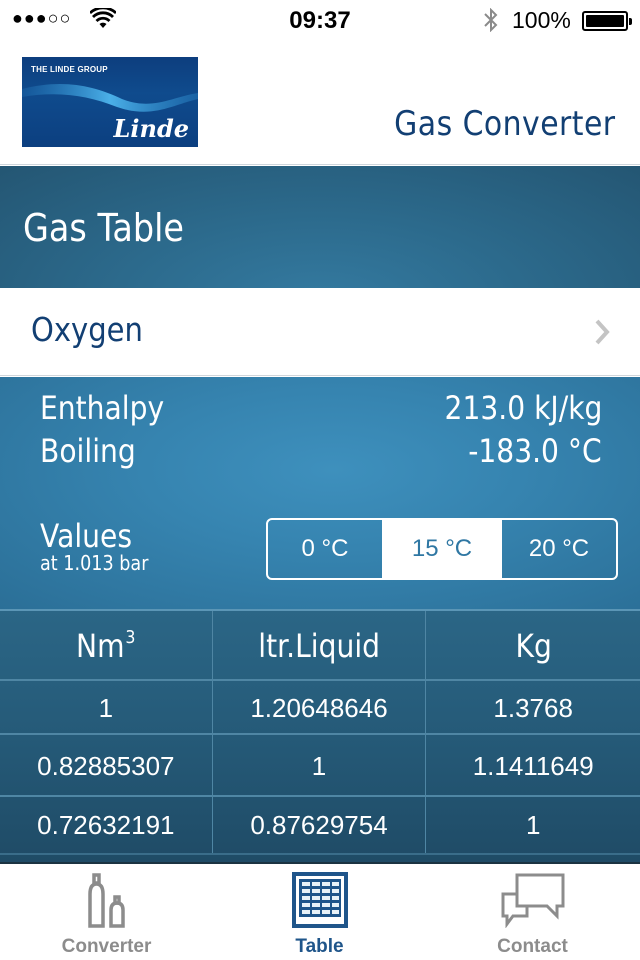  Describe the element at coordinates (325, 549) in the screenshot. I see `segment-0c: 0 °C` at that location.